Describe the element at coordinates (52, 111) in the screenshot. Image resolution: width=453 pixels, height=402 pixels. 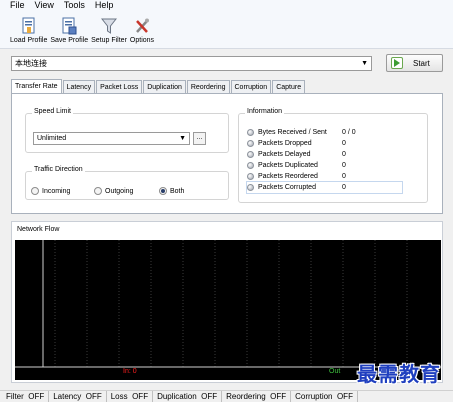
I see `speed-limit-title: Speed Limit` at that location.